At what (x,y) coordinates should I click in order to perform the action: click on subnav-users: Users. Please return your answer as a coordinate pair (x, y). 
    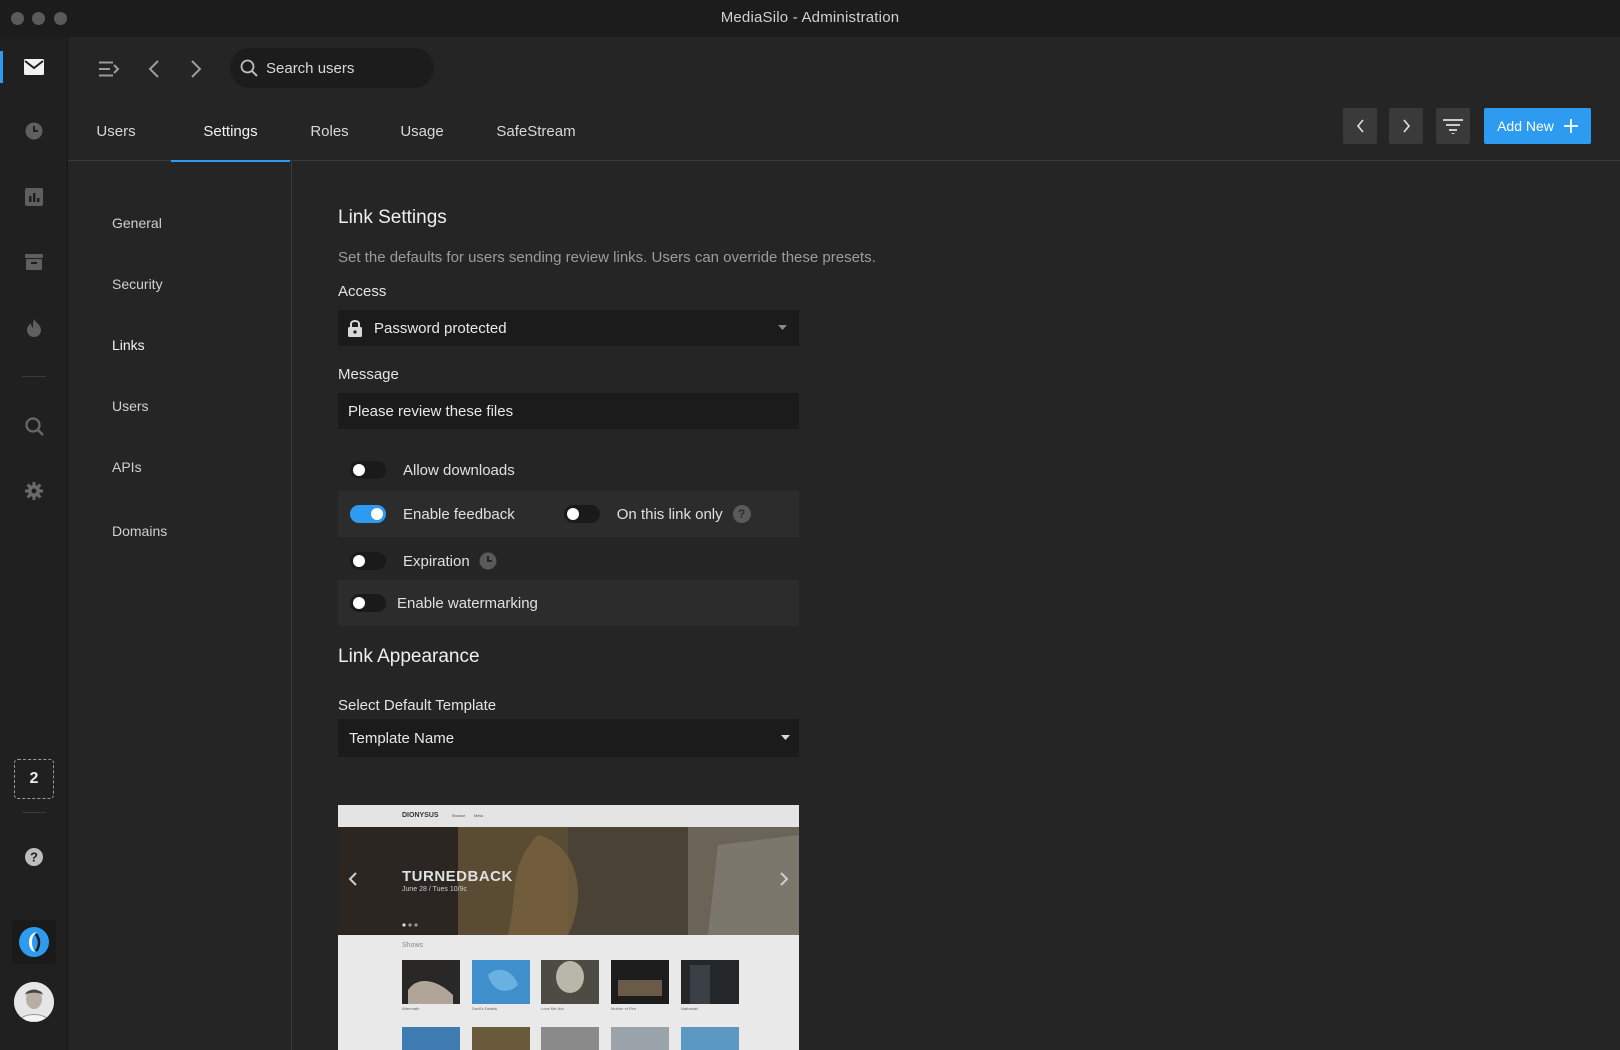
    Looking at the image, I should click on (130, 406).